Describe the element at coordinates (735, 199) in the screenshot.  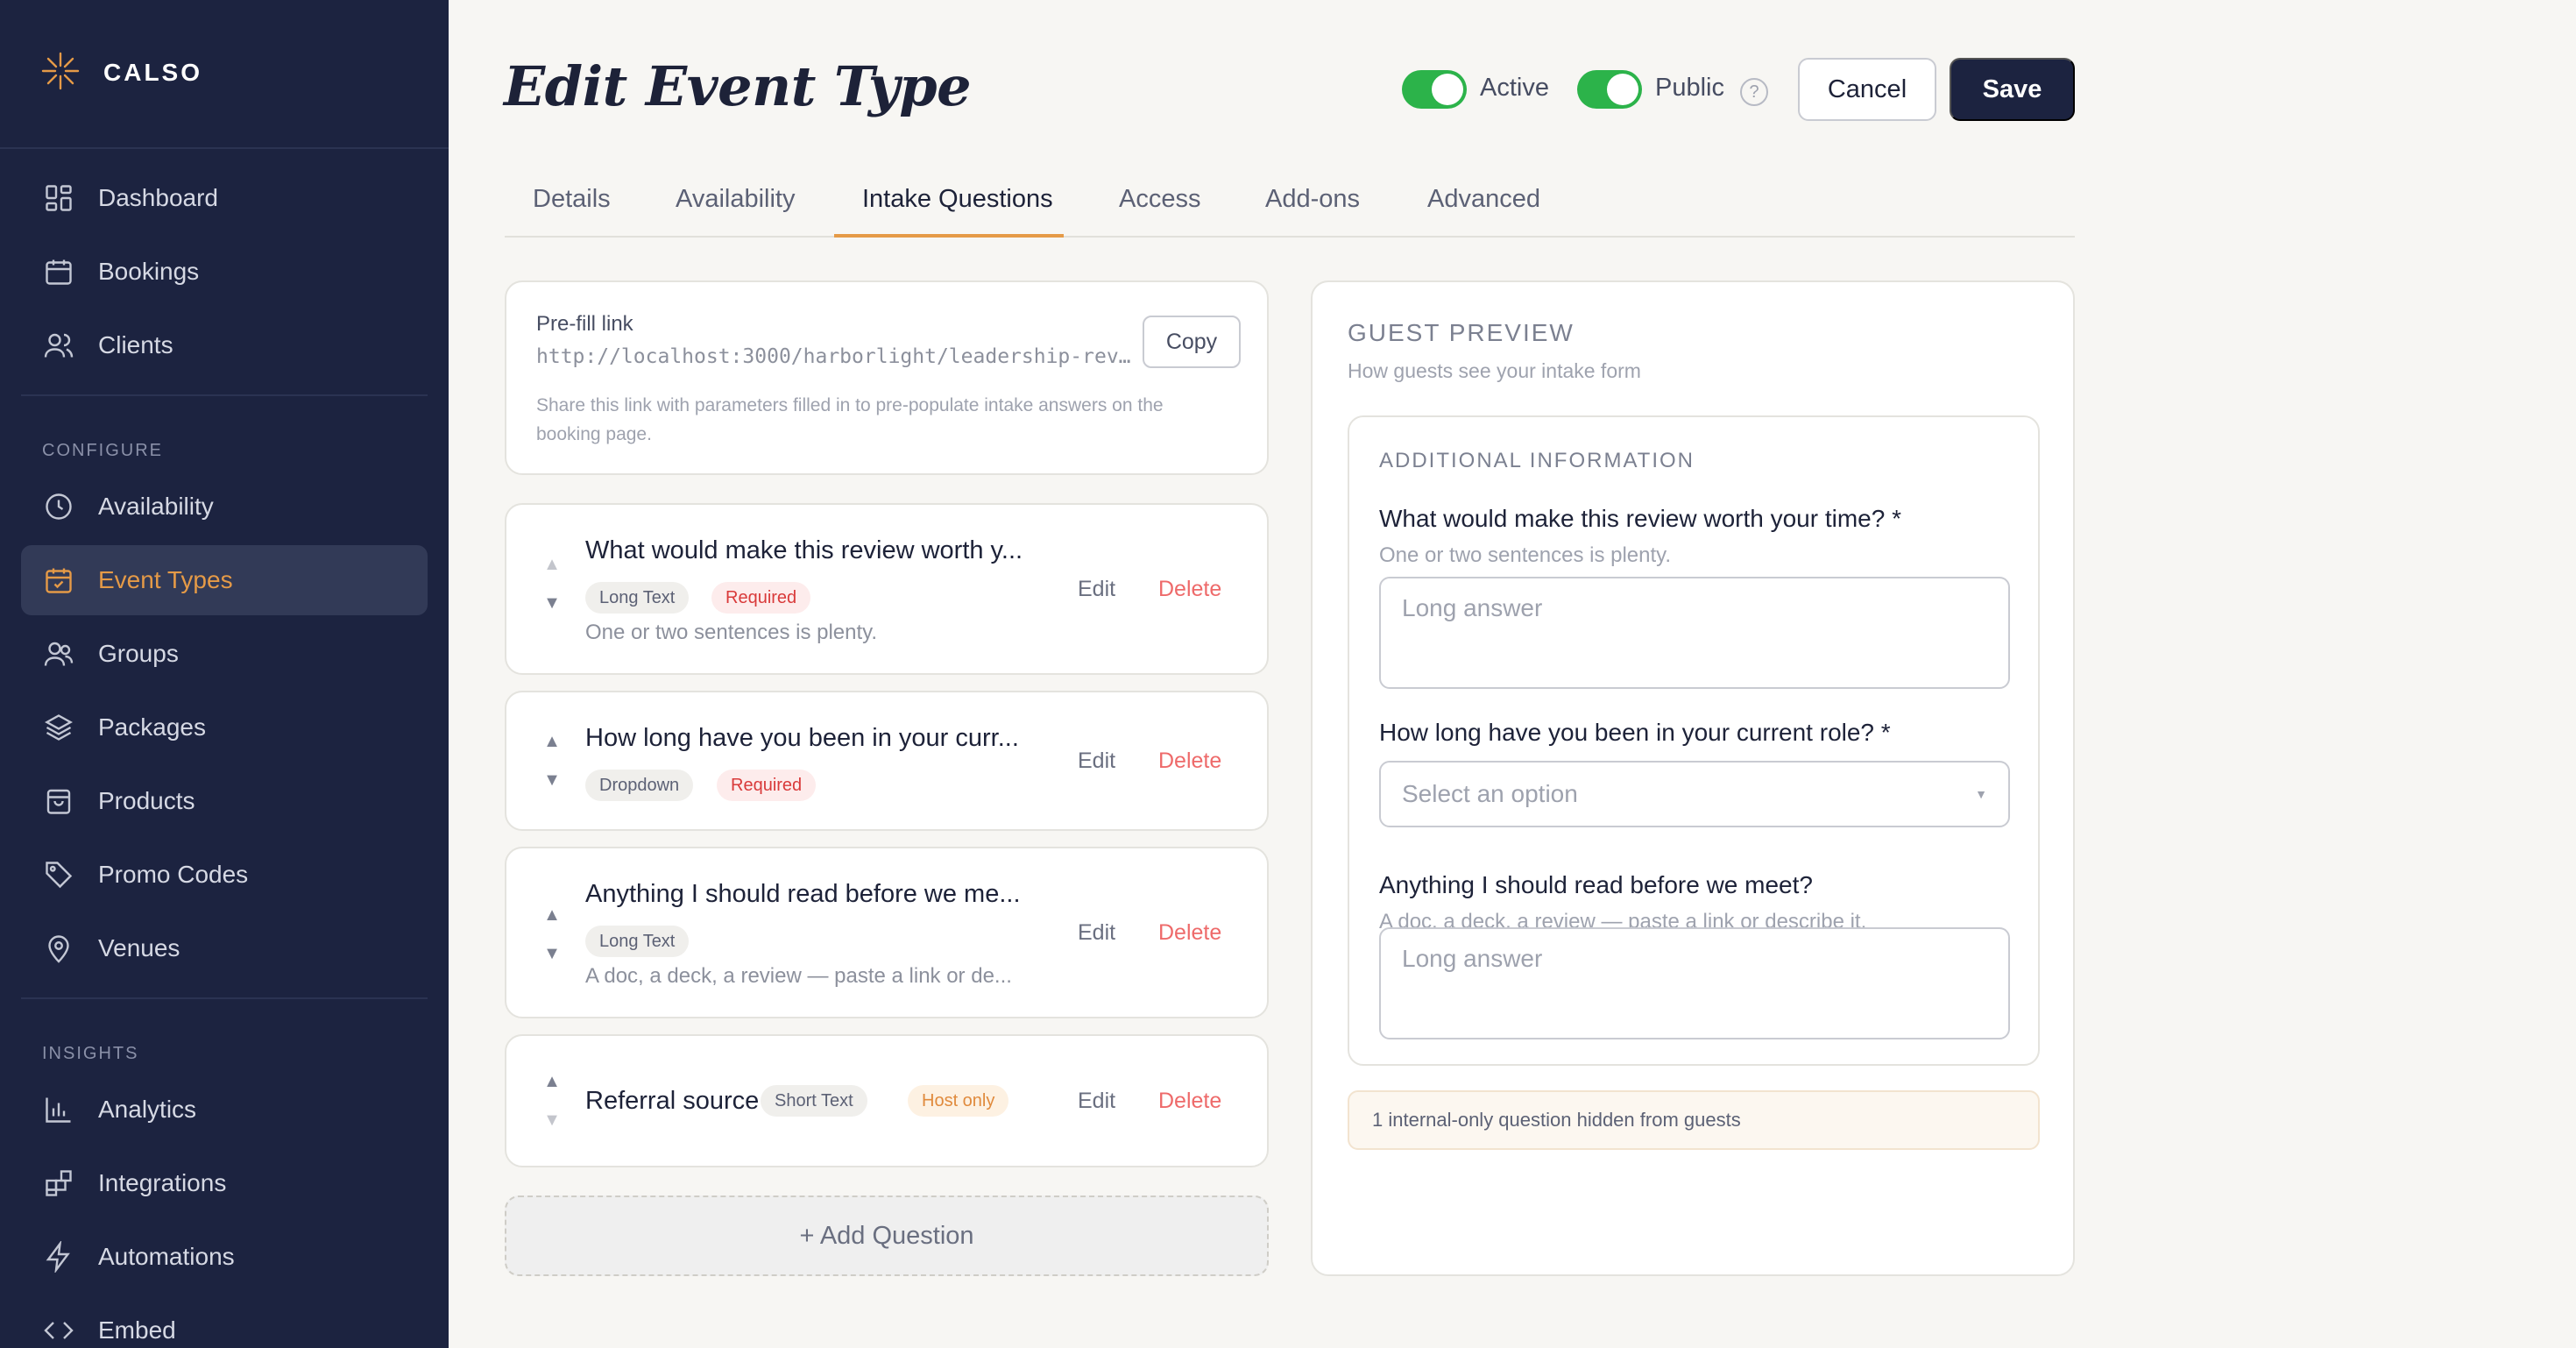
I see `tab-availability: Availability` at that location.